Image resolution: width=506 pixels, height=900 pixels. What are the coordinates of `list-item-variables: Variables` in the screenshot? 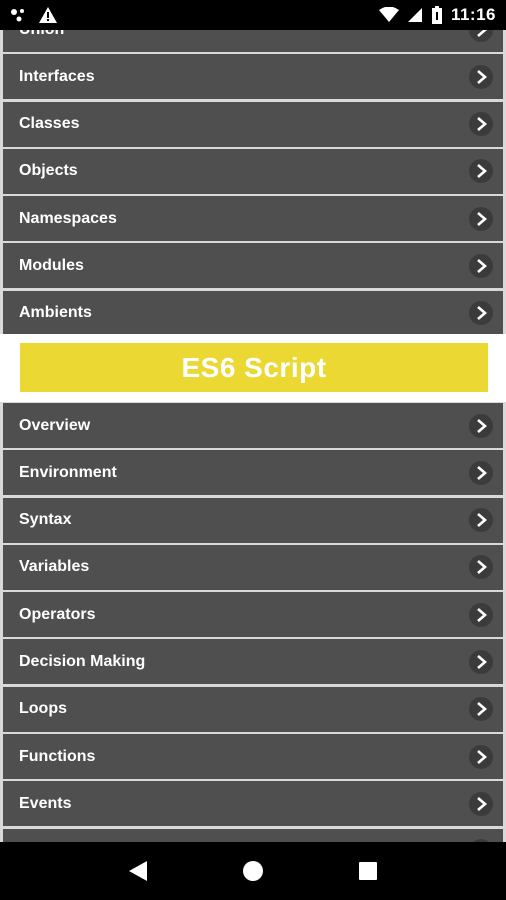 It's located at (253, 567).